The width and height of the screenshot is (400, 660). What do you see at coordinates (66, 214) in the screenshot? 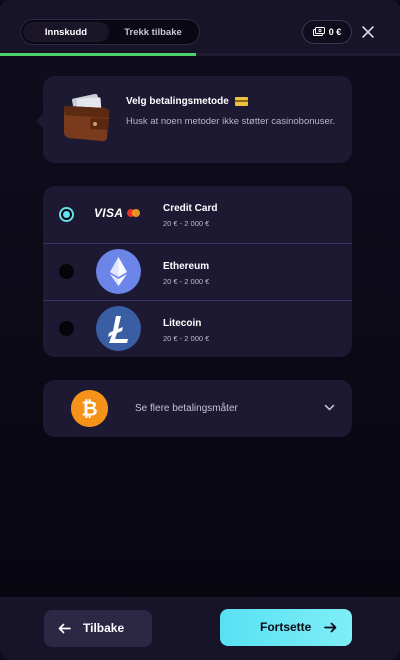
I see `radio-credit-card` at bounding box center [66, 214].